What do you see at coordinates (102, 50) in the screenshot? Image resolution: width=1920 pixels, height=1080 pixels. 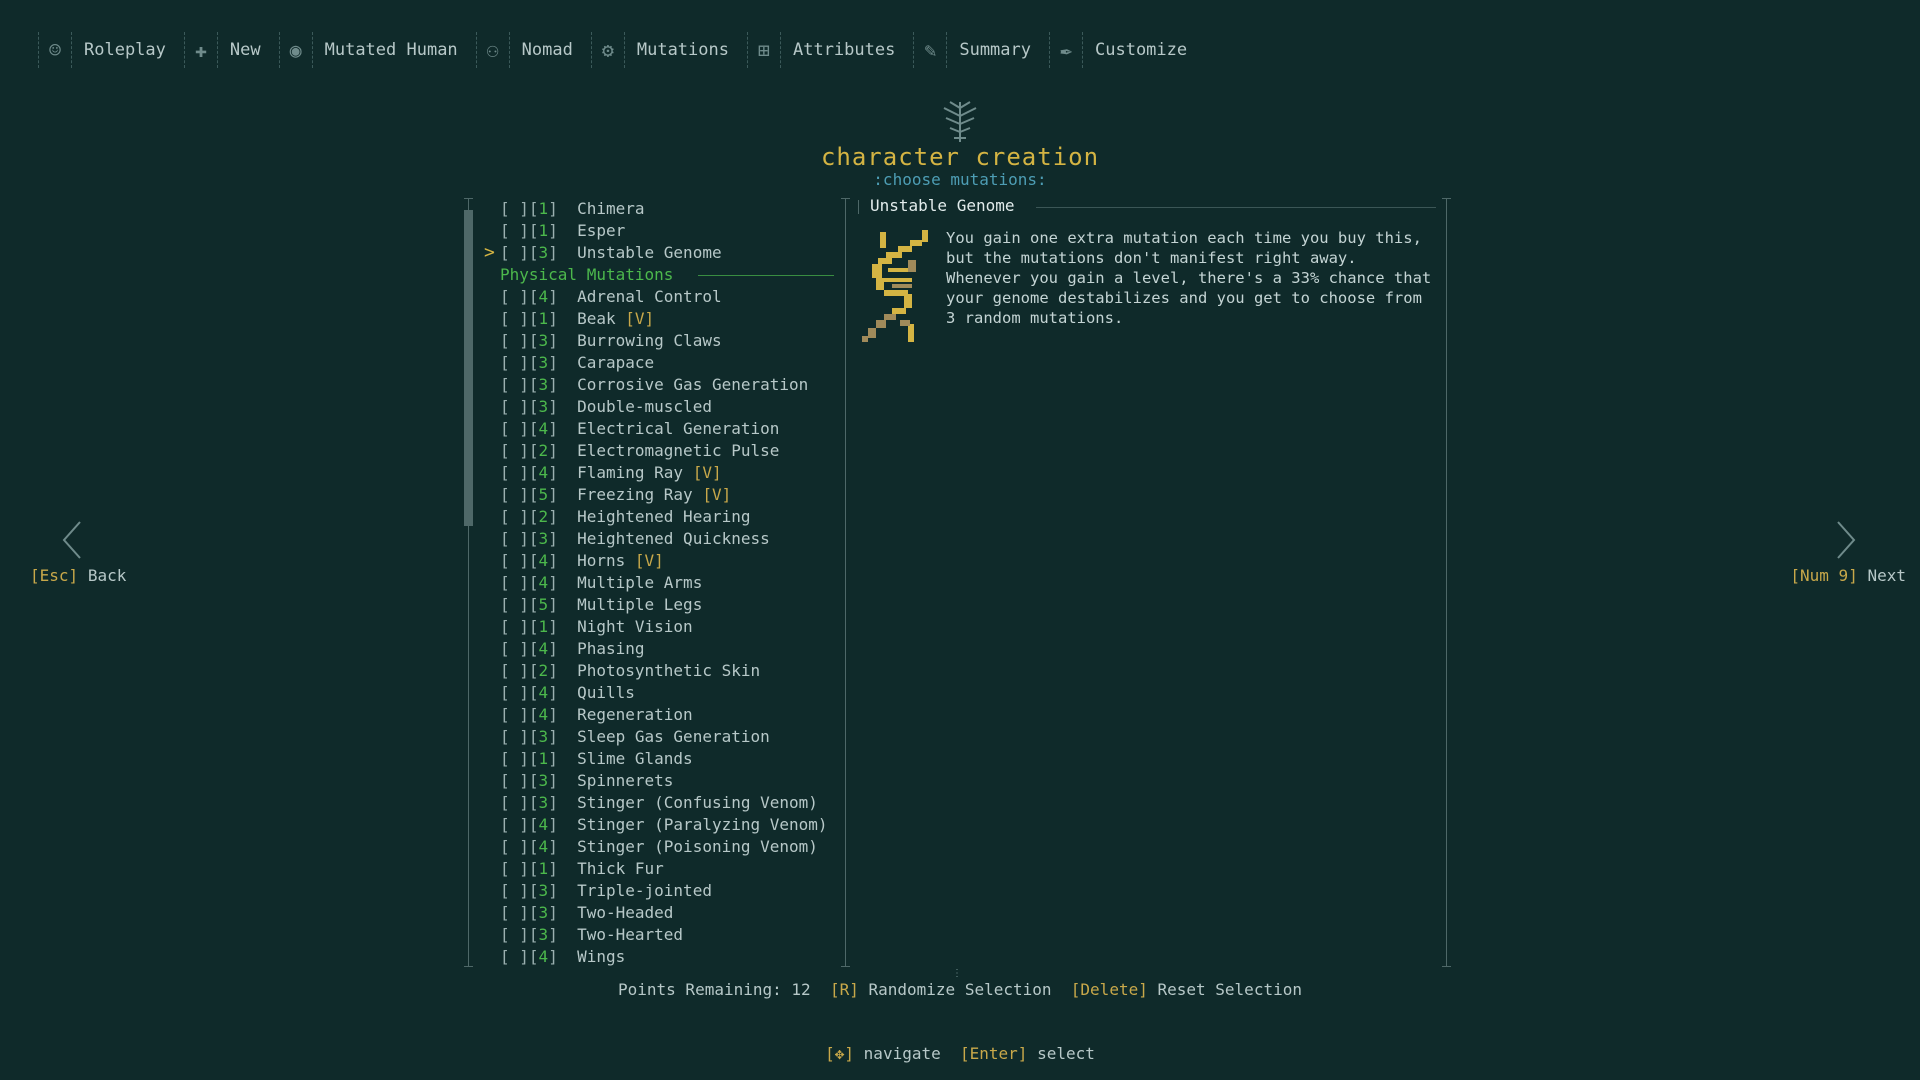 I see `nav-roleplay: ☺ Roleplay` at bounding box center [102, 50].